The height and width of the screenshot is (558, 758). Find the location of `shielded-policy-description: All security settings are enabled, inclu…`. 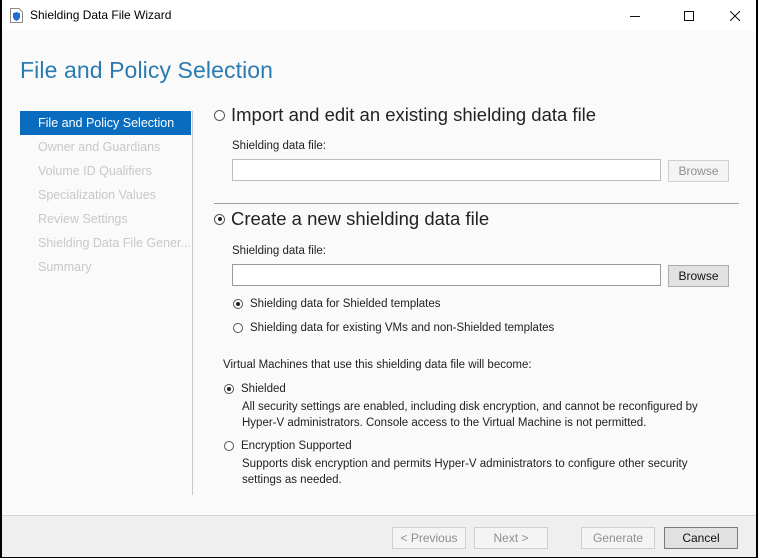

shielded-policy-description: All security settings are enabled, inclu… is located at coordinates (470, 415).